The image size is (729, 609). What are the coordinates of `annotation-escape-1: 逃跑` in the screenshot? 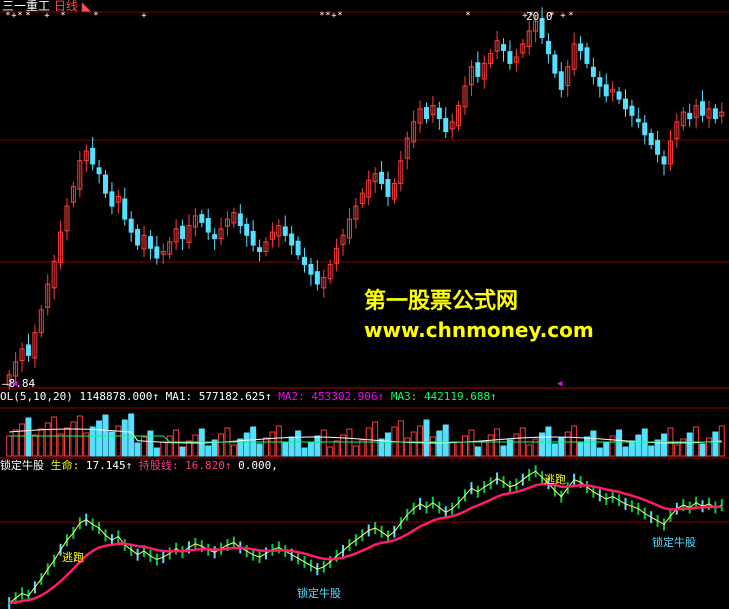 It's located at (73, 557).